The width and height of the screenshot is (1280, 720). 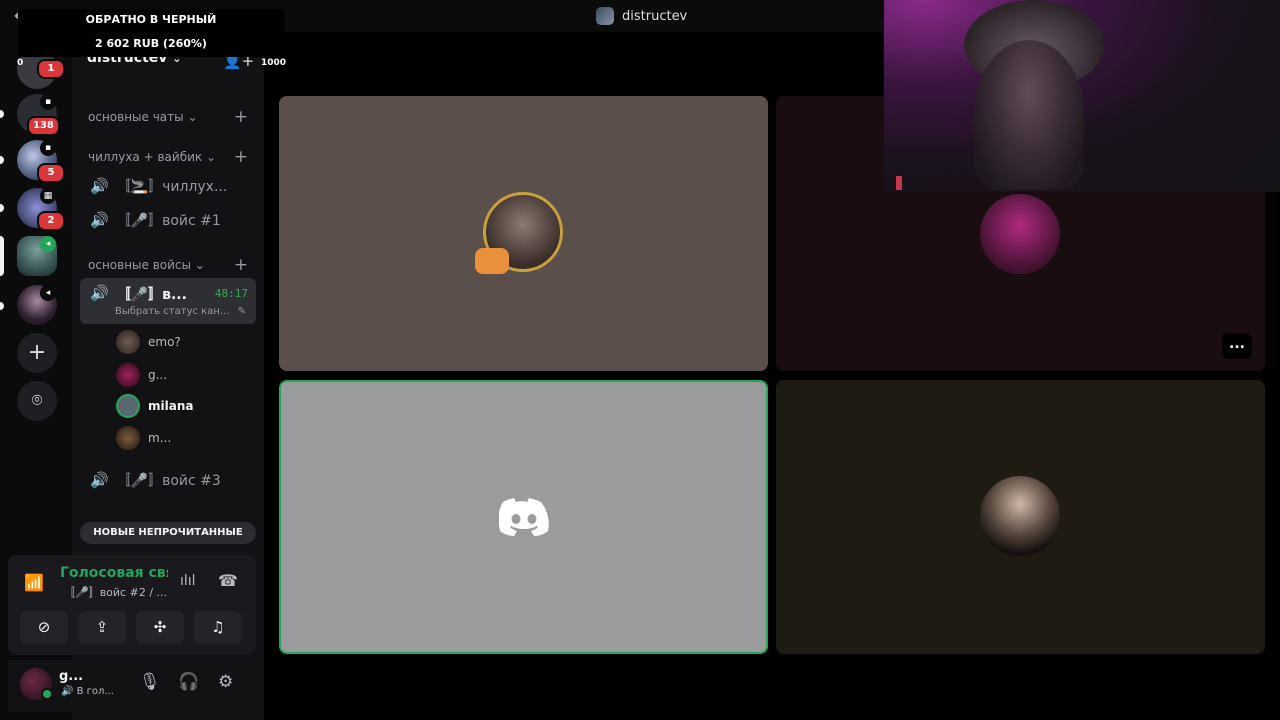 What do you see at coordinates (51, 69) in the screenshot?
I see `server-badge-1: 1` at bounding box center [51, 69].